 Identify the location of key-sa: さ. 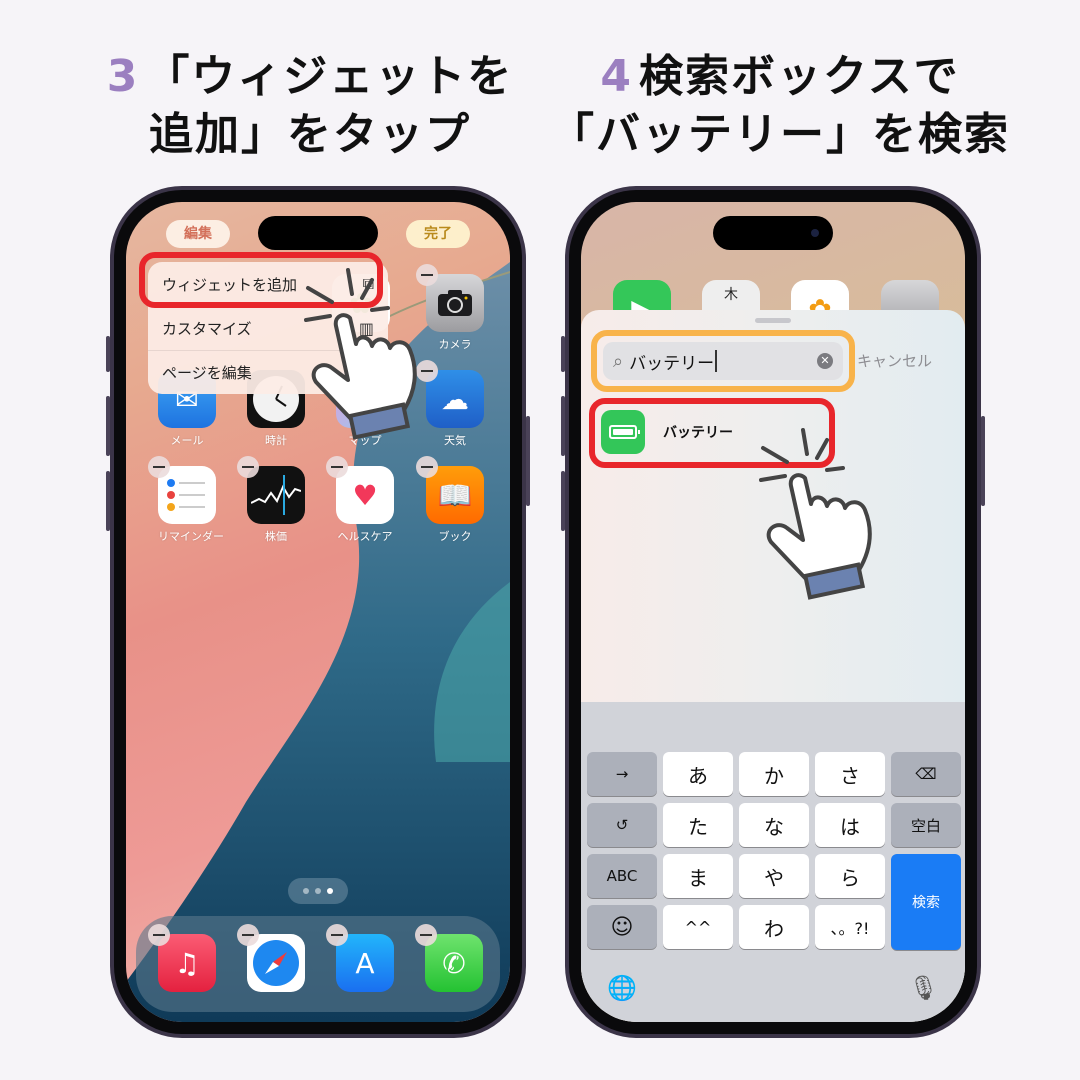
(850, 774).